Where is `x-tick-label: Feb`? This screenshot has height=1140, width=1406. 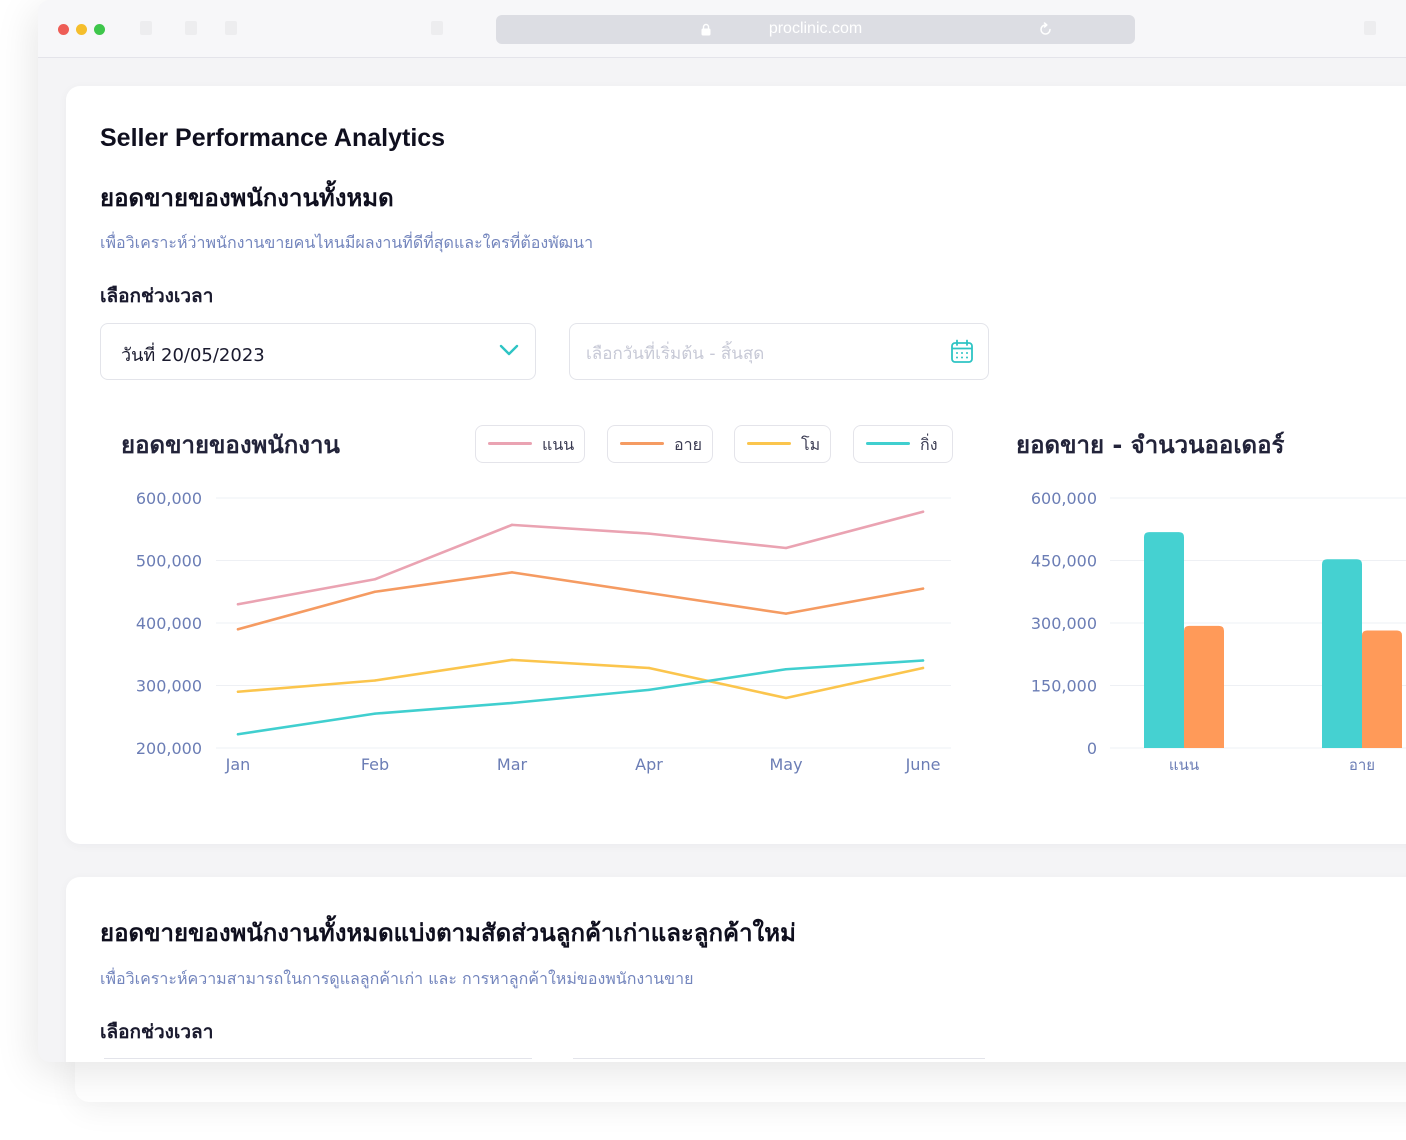
x-tick-label: Feb is located at coordinates (375, 764).